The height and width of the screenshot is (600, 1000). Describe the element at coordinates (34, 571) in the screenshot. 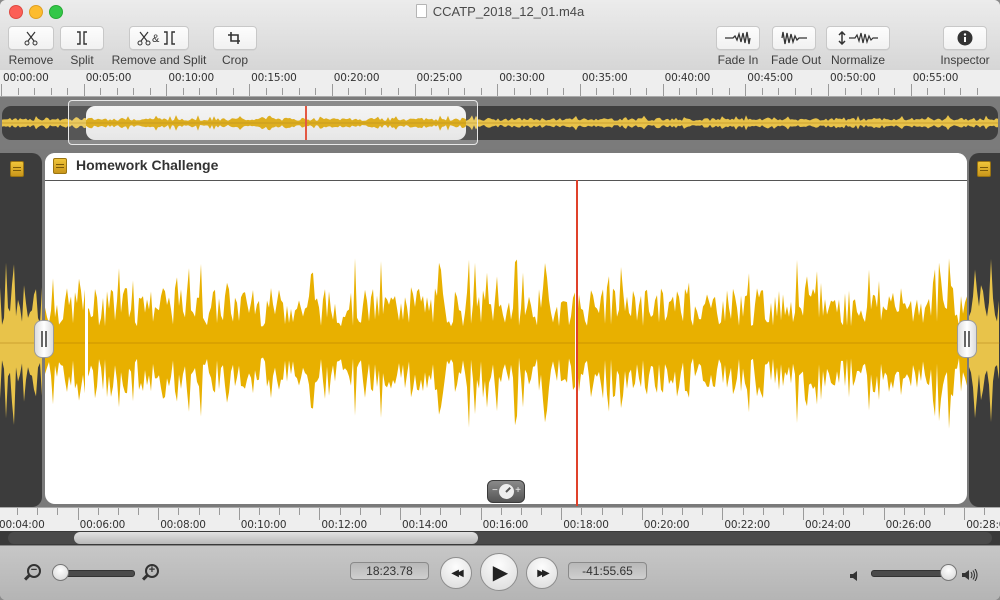

I see `zoom-out-icon: −` at that location.